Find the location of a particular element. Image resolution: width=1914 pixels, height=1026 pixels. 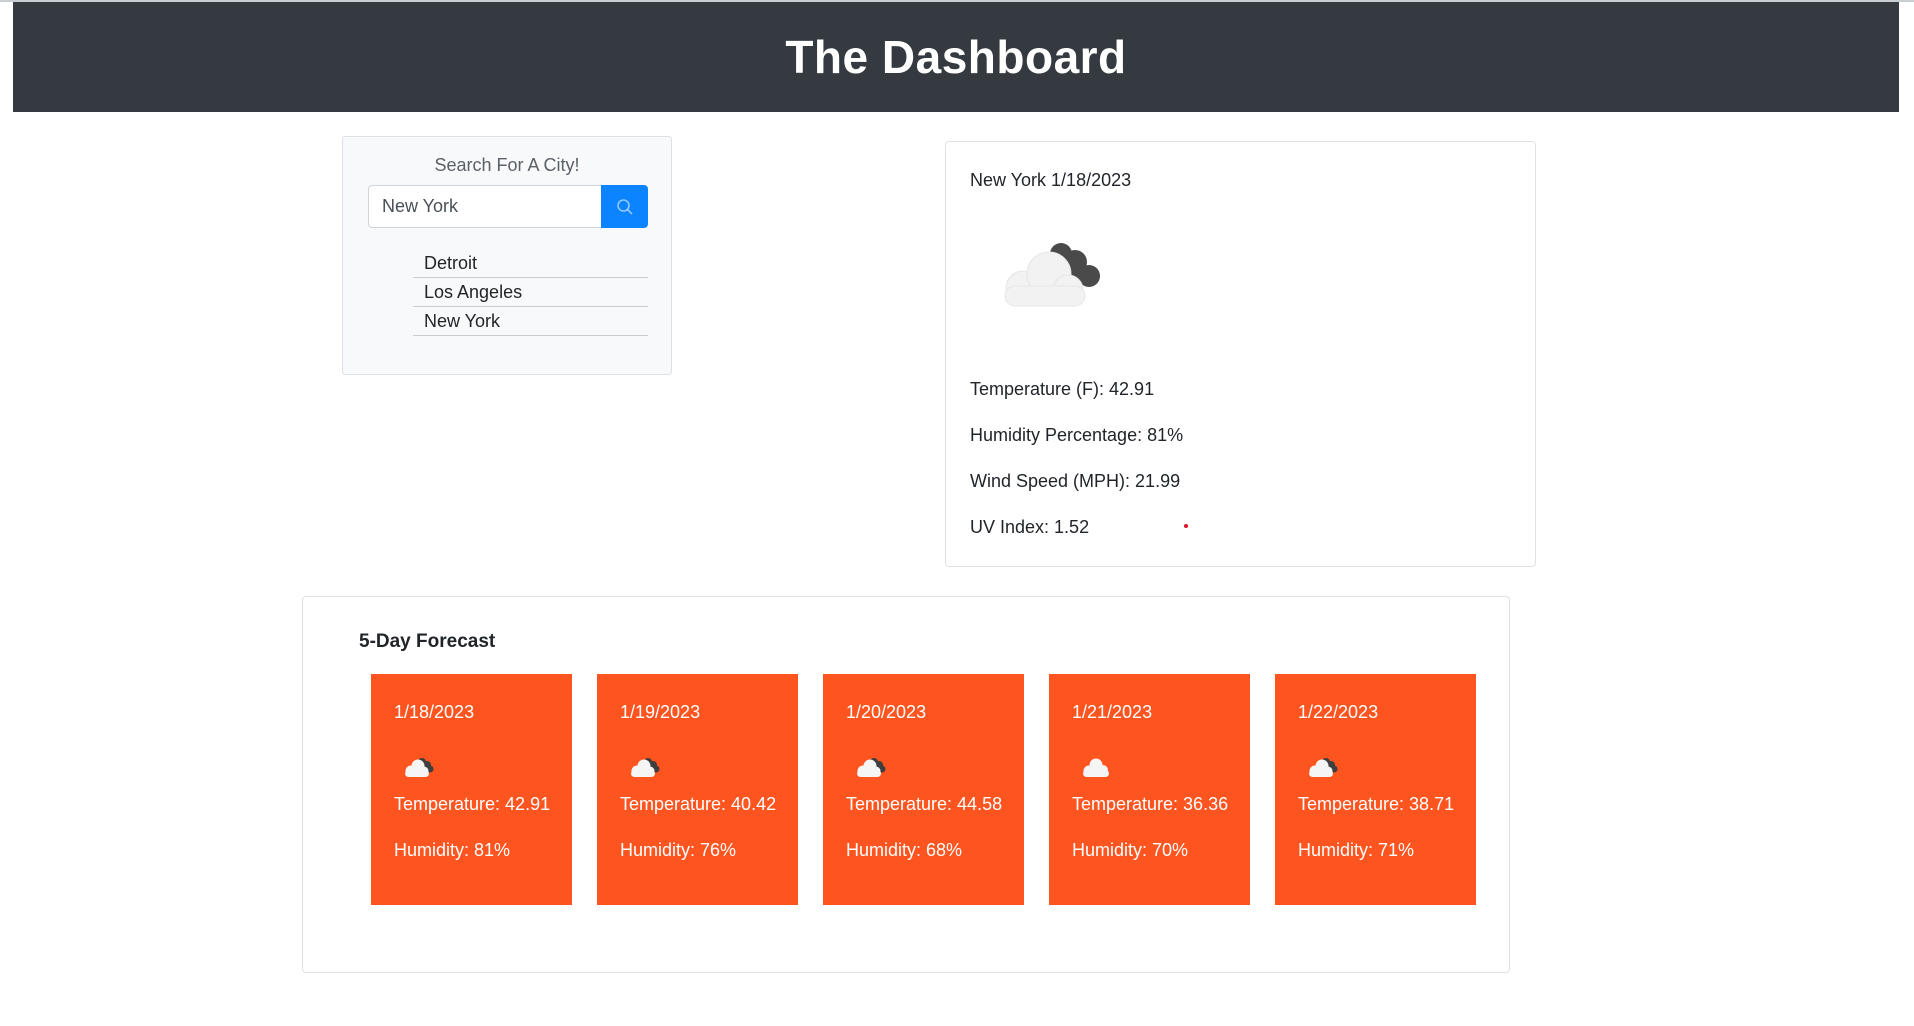

search-button is located at coordinates (624, 206).